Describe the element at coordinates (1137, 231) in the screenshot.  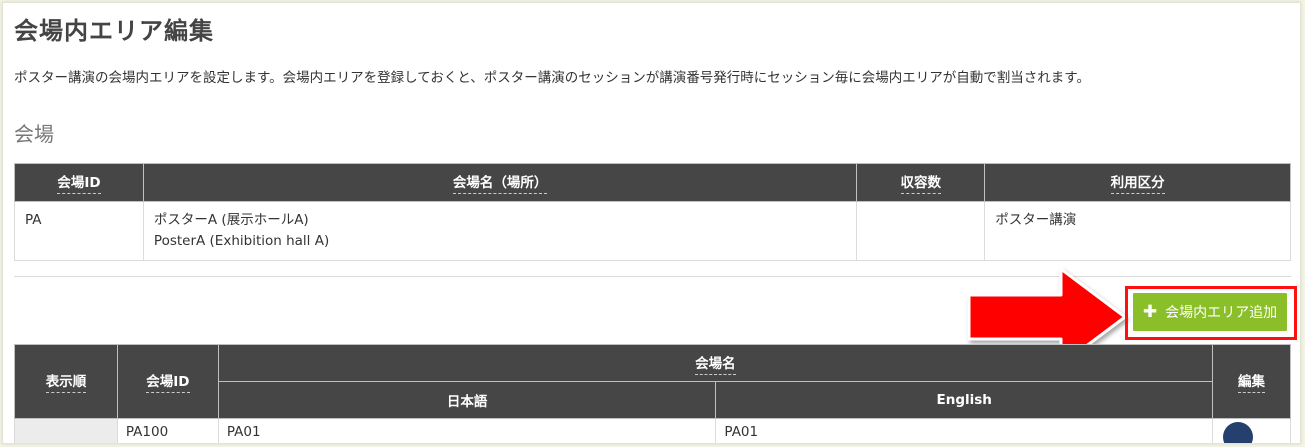
I see `venue-usage-cell: ポスター講演` at that location.